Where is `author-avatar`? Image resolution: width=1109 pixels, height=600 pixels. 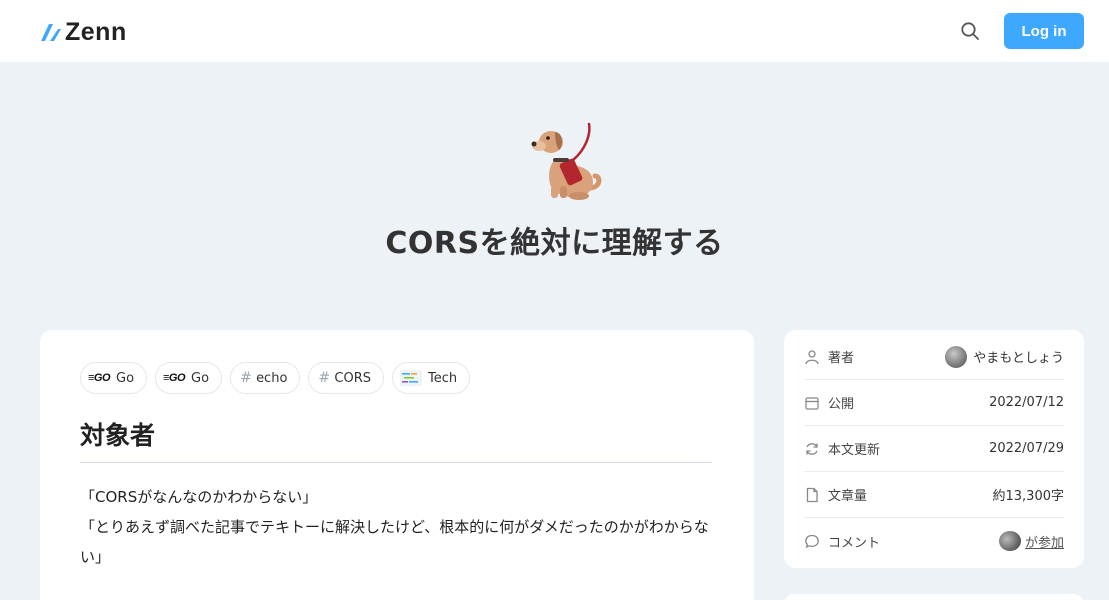
author-avatar is located at coordinates (956, 356).